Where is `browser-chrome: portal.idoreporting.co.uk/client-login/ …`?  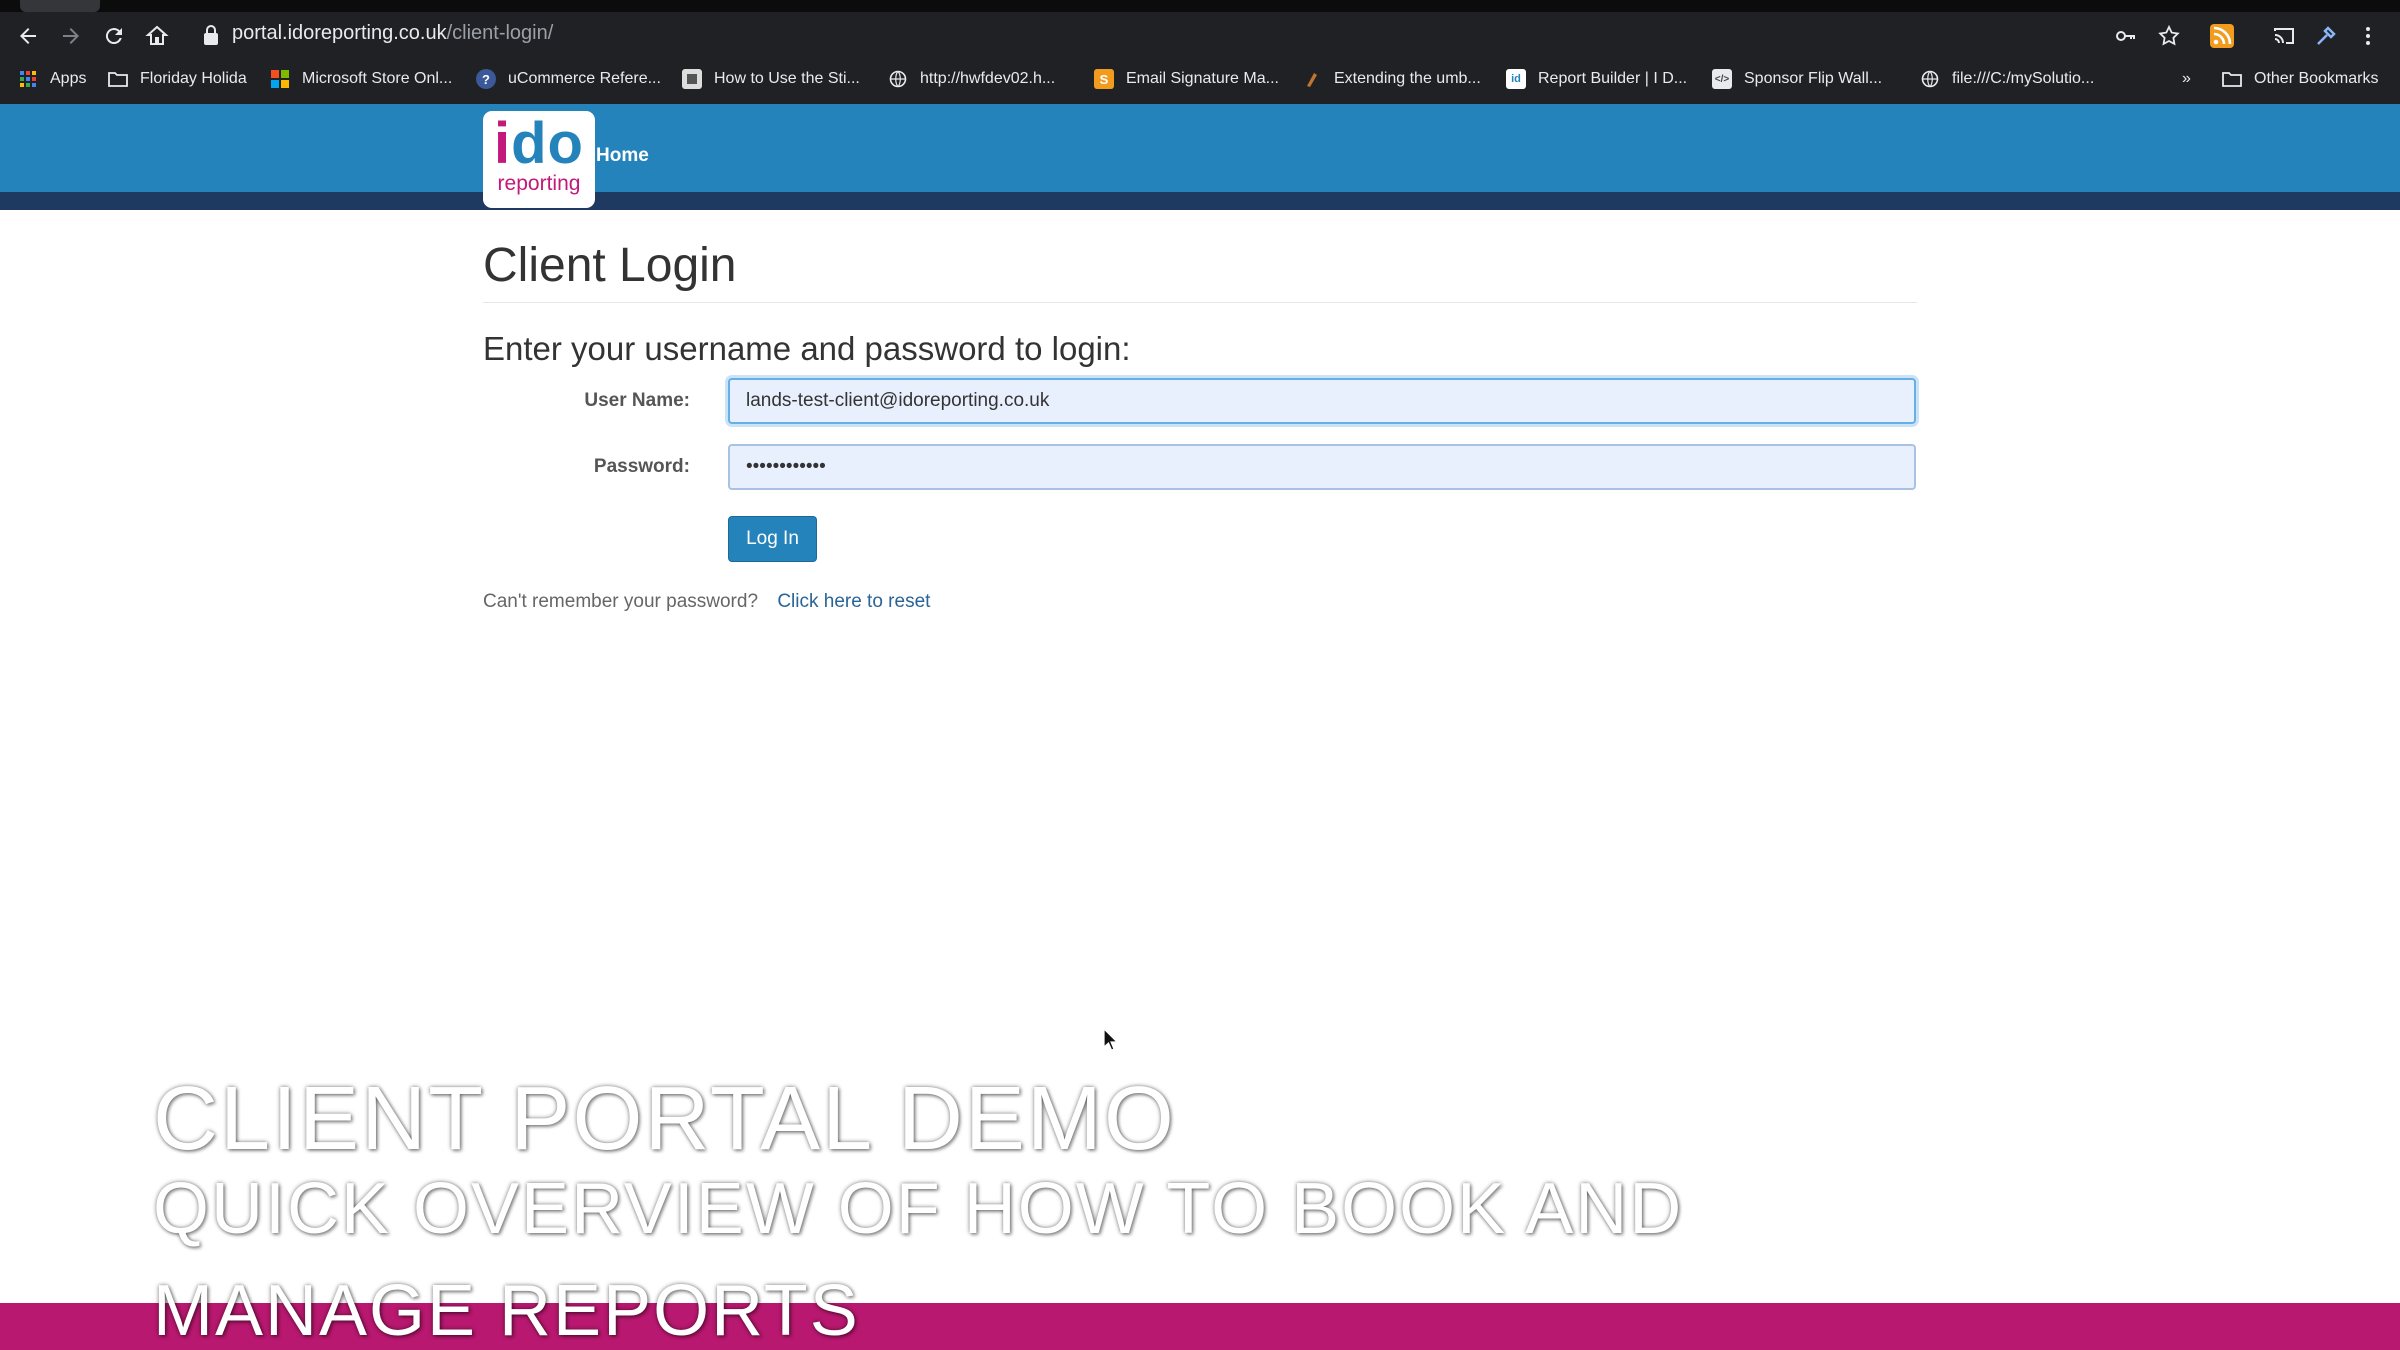 browser-chrome: portal.idoreporting.co.uk/client-login/ … is located at coordinates (1200, 52).